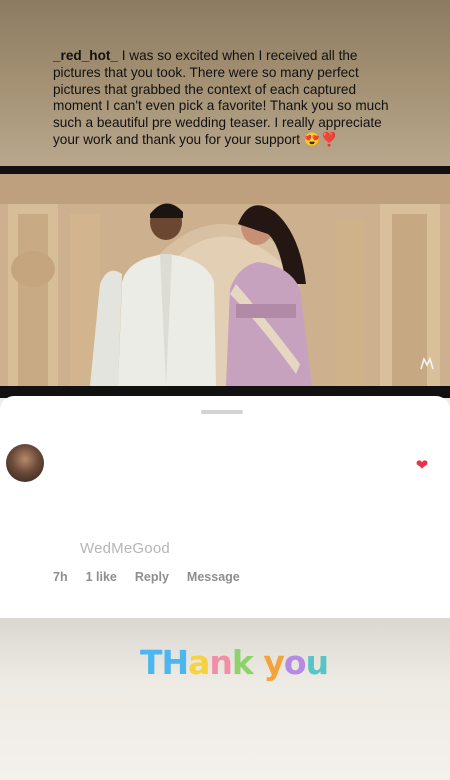 This screenshot has height=780, width=450. I want to click on comment-likes: 1 like, so click(101, 577).